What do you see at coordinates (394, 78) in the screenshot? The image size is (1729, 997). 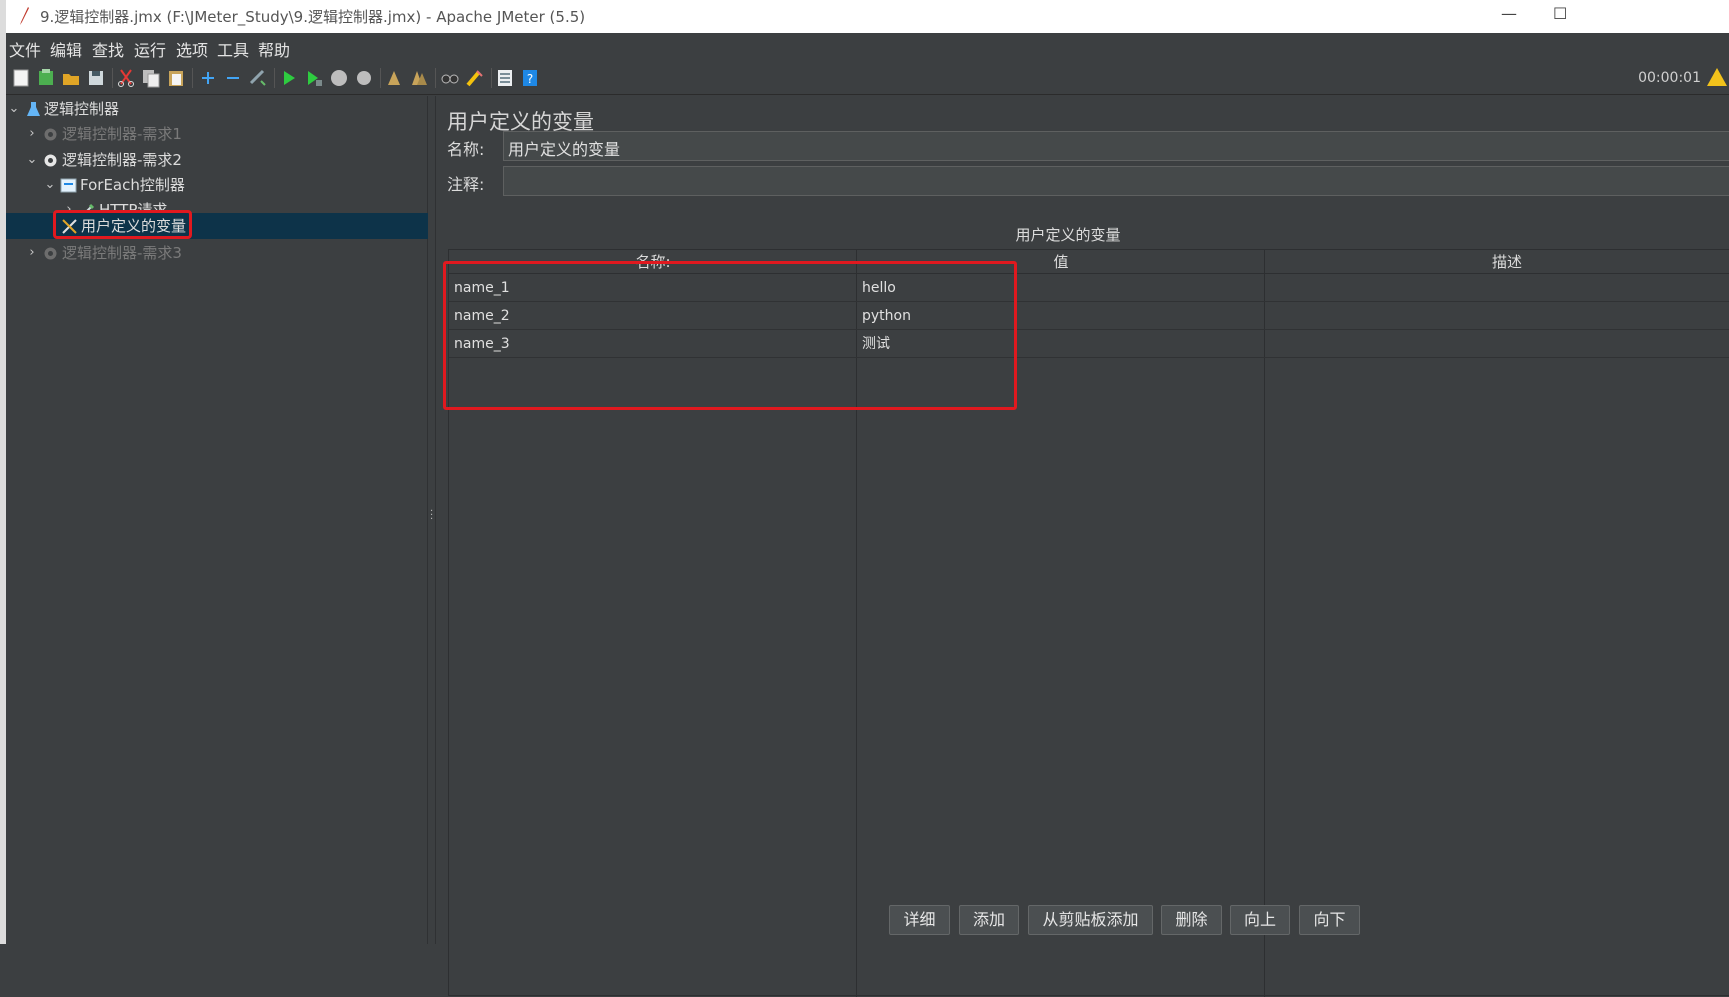 I see `clear-icon` at bounding box center [394, 78].